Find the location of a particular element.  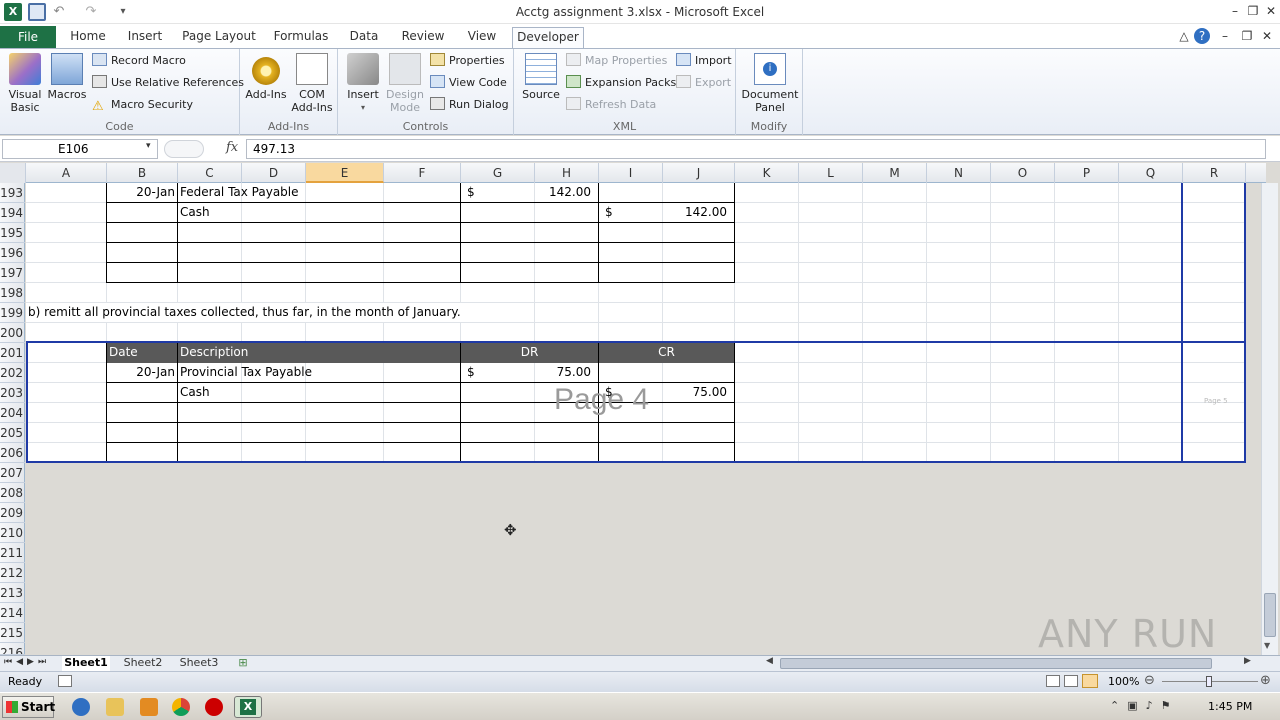

addins-button: Add-Ins is located at coordinates (266, 77).